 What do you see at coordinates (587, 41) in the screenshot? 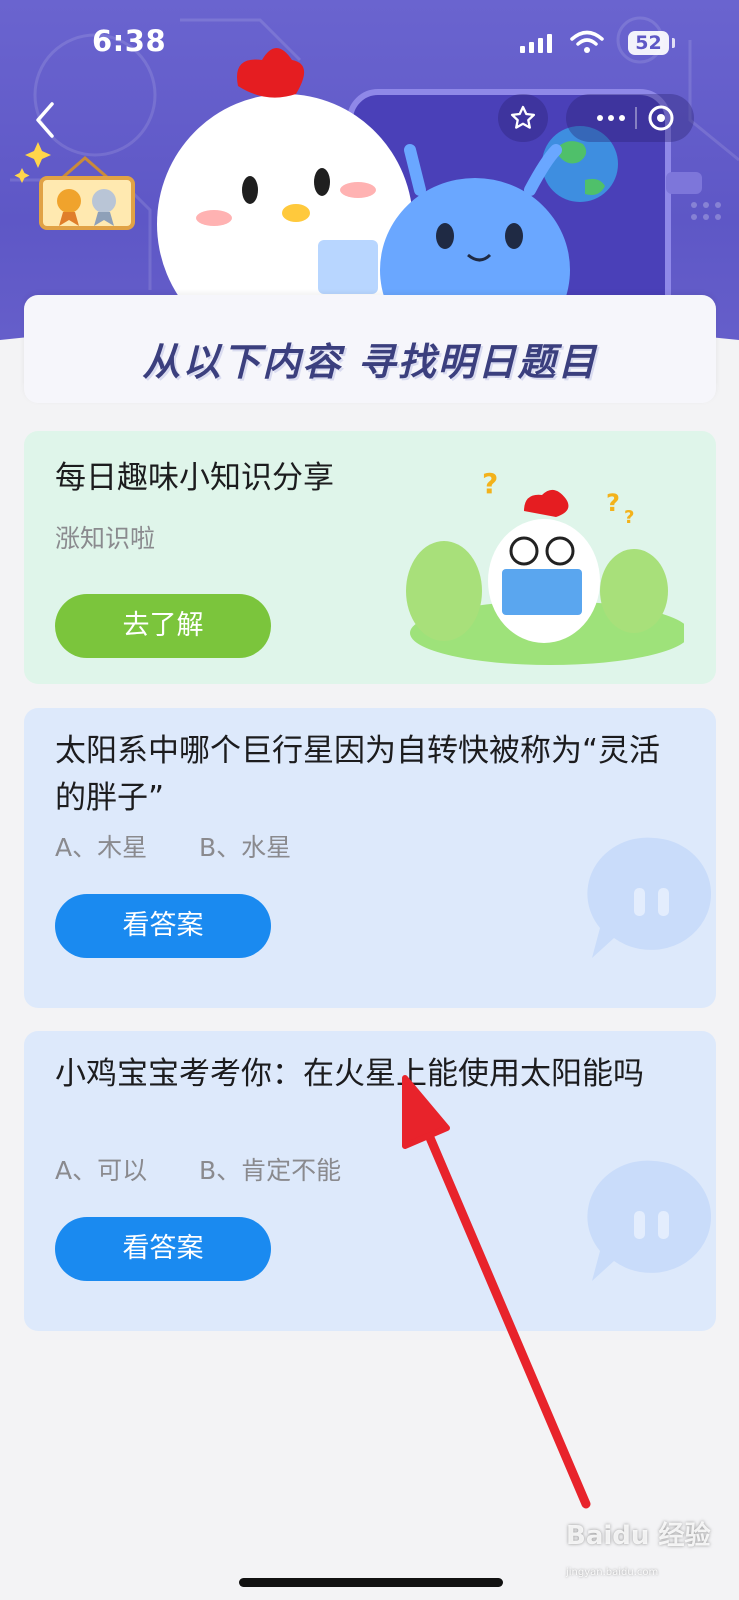
I see `wifi-icon` at bounding box center [587, 41].